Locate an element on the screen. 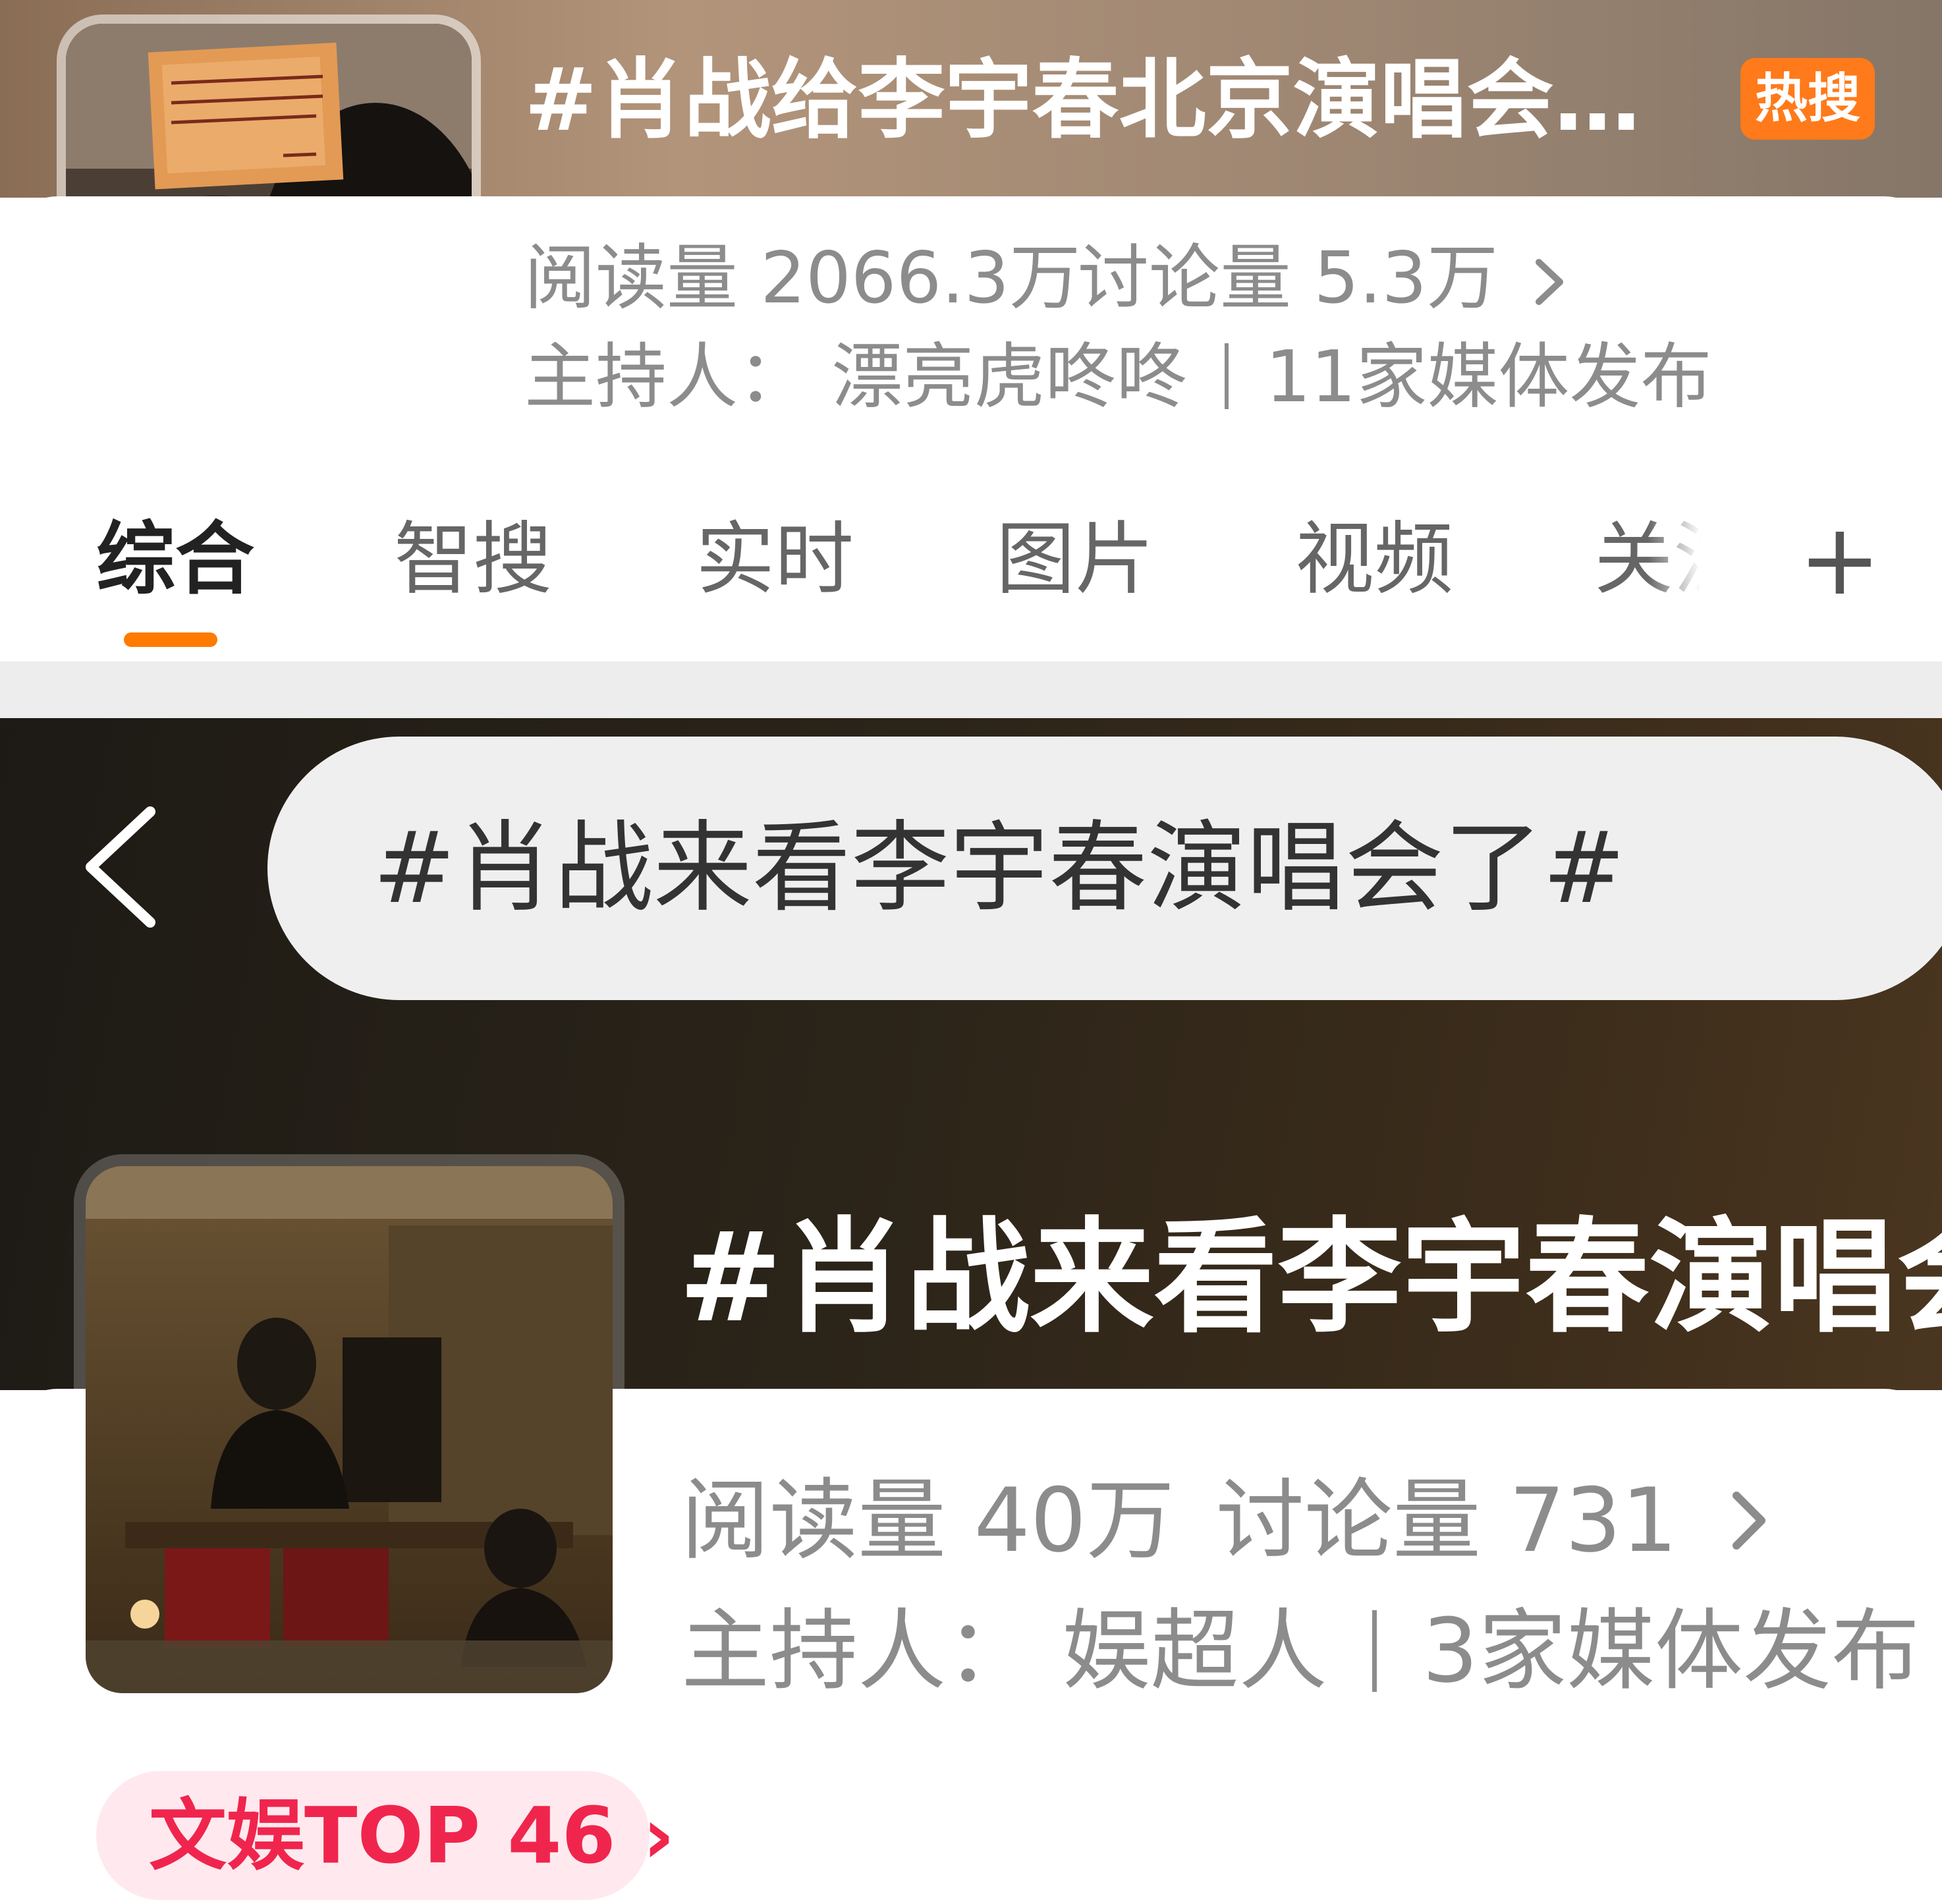 This screenshot has width=1942, height=1904. section-divider is located at coordinates (971, 689).